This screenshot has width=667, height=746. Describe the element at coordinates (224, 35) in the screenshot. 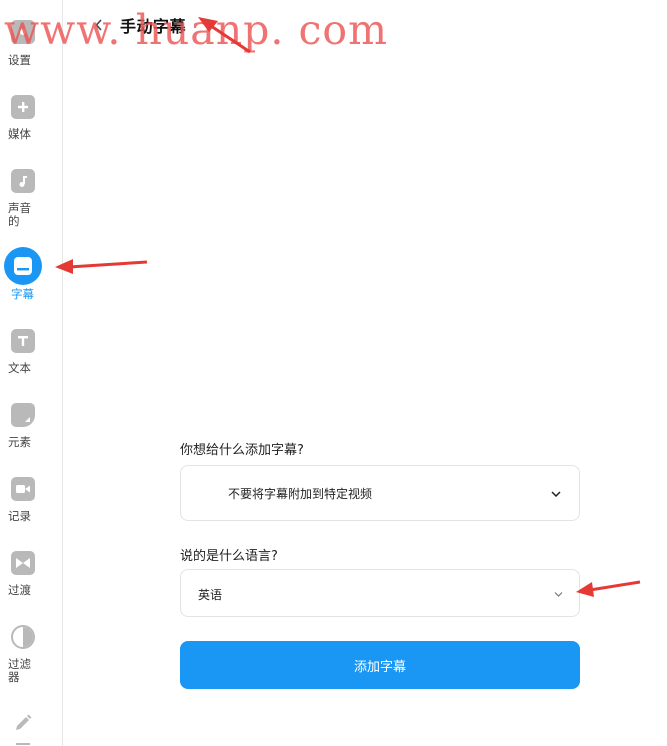

I see `annotation-arrow-title-icon` at that location.